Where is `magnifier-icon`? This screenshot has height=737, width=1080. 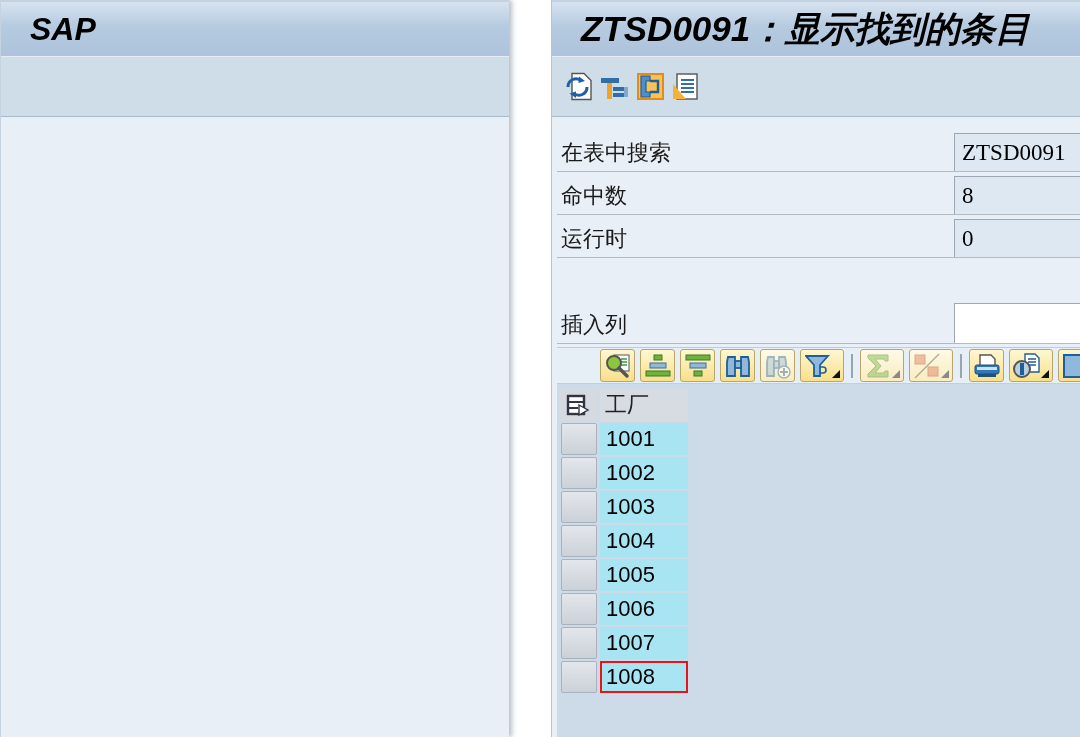 magnifier-icon is located at coordinates (617, 365).